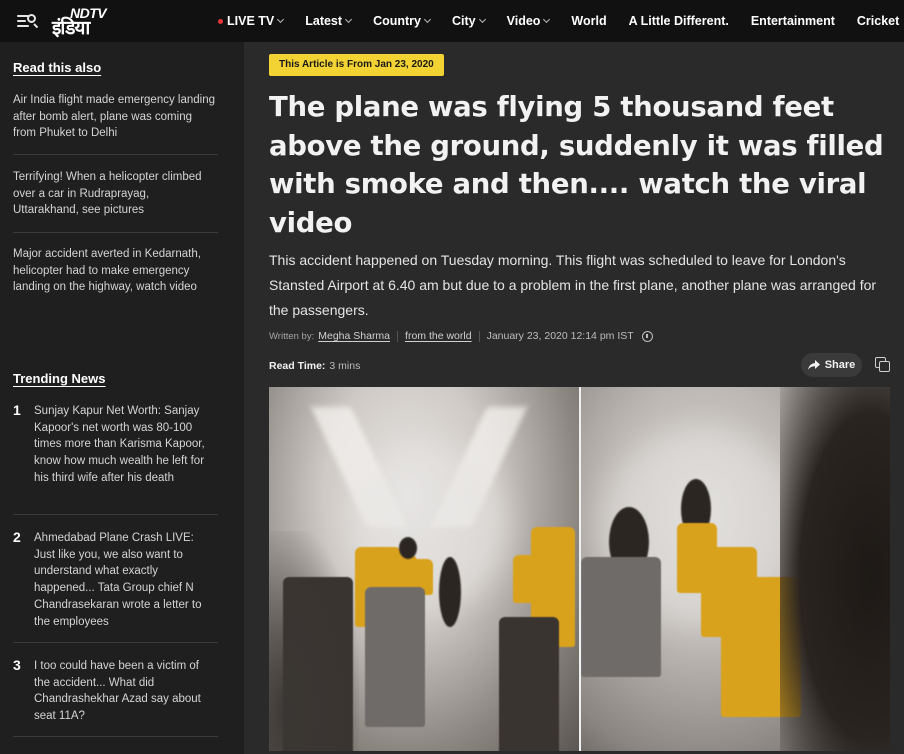 The height and width of the screenshot is (754, 904). What do you see at coordinates (59, 378) in the screenshot?
I see `trending-heading: Trending News` at bounding box center [59, 378].